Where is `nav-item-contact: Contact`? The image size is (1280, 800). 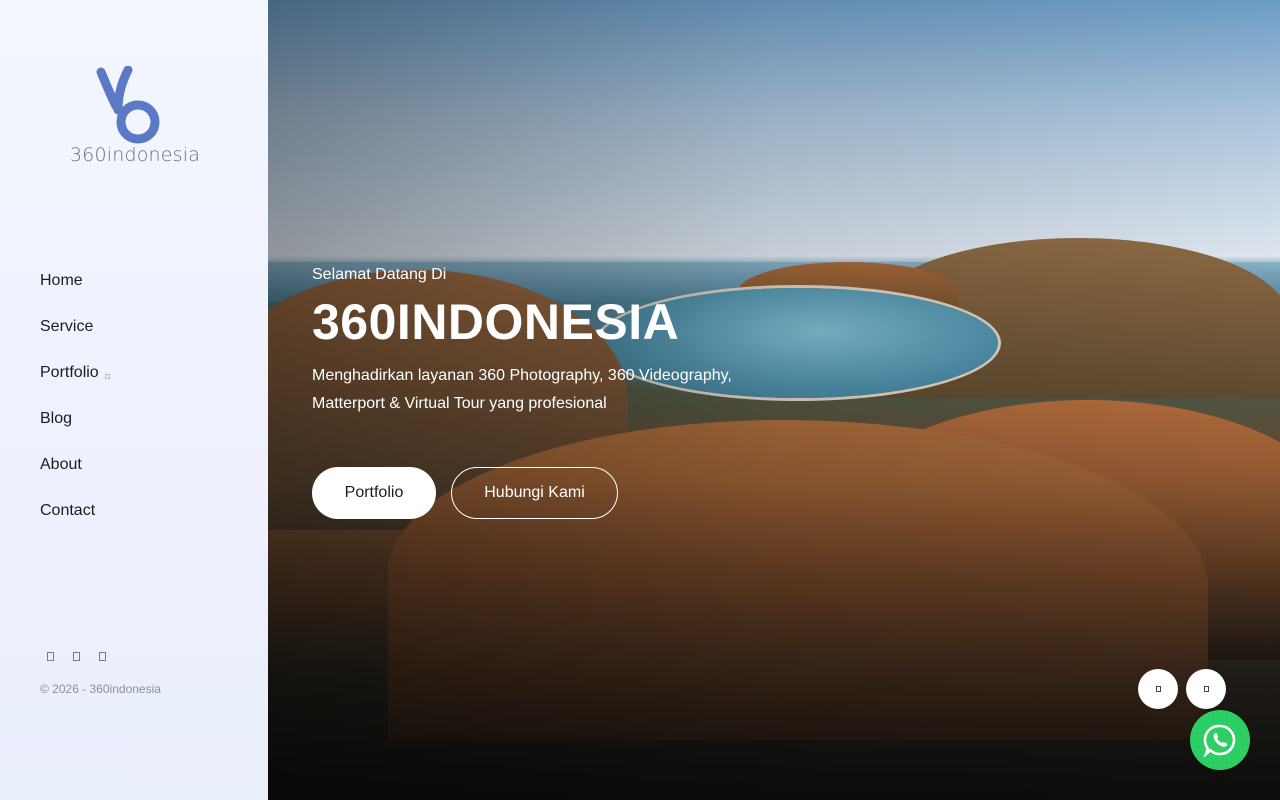 nav-item-contact: Contact is located at coordinates (75, 511).